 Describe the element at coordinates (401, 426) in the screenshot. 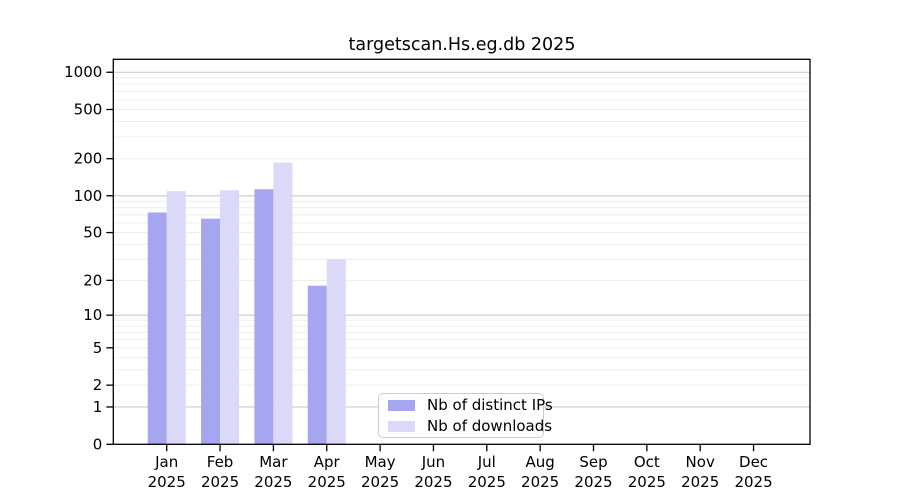

I see `legend-swatch-downloads-icon` at that location.